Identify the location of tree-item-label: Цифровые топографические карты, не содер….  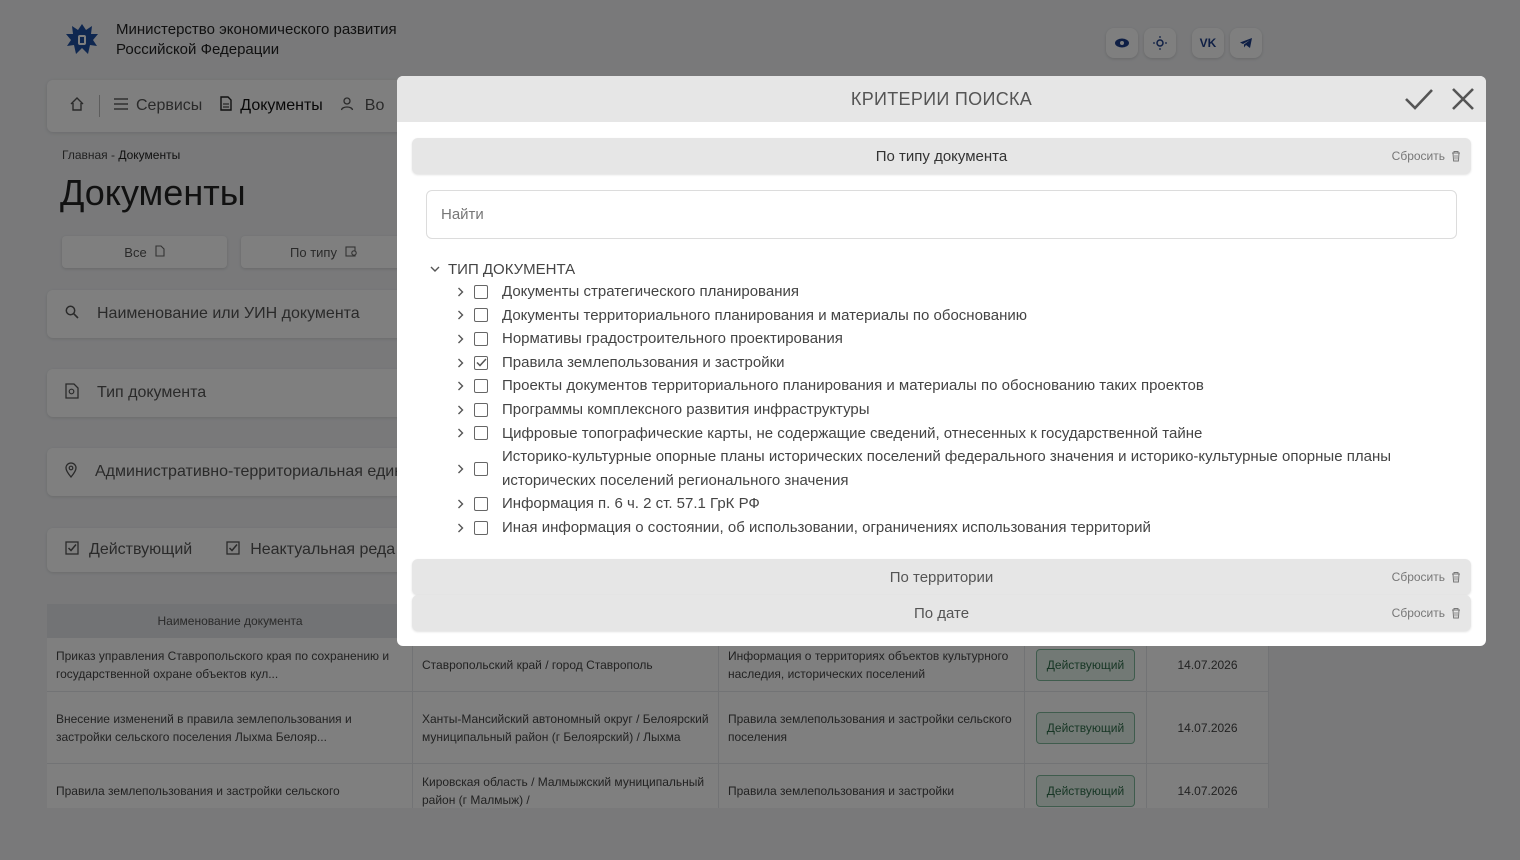
(852, 433).